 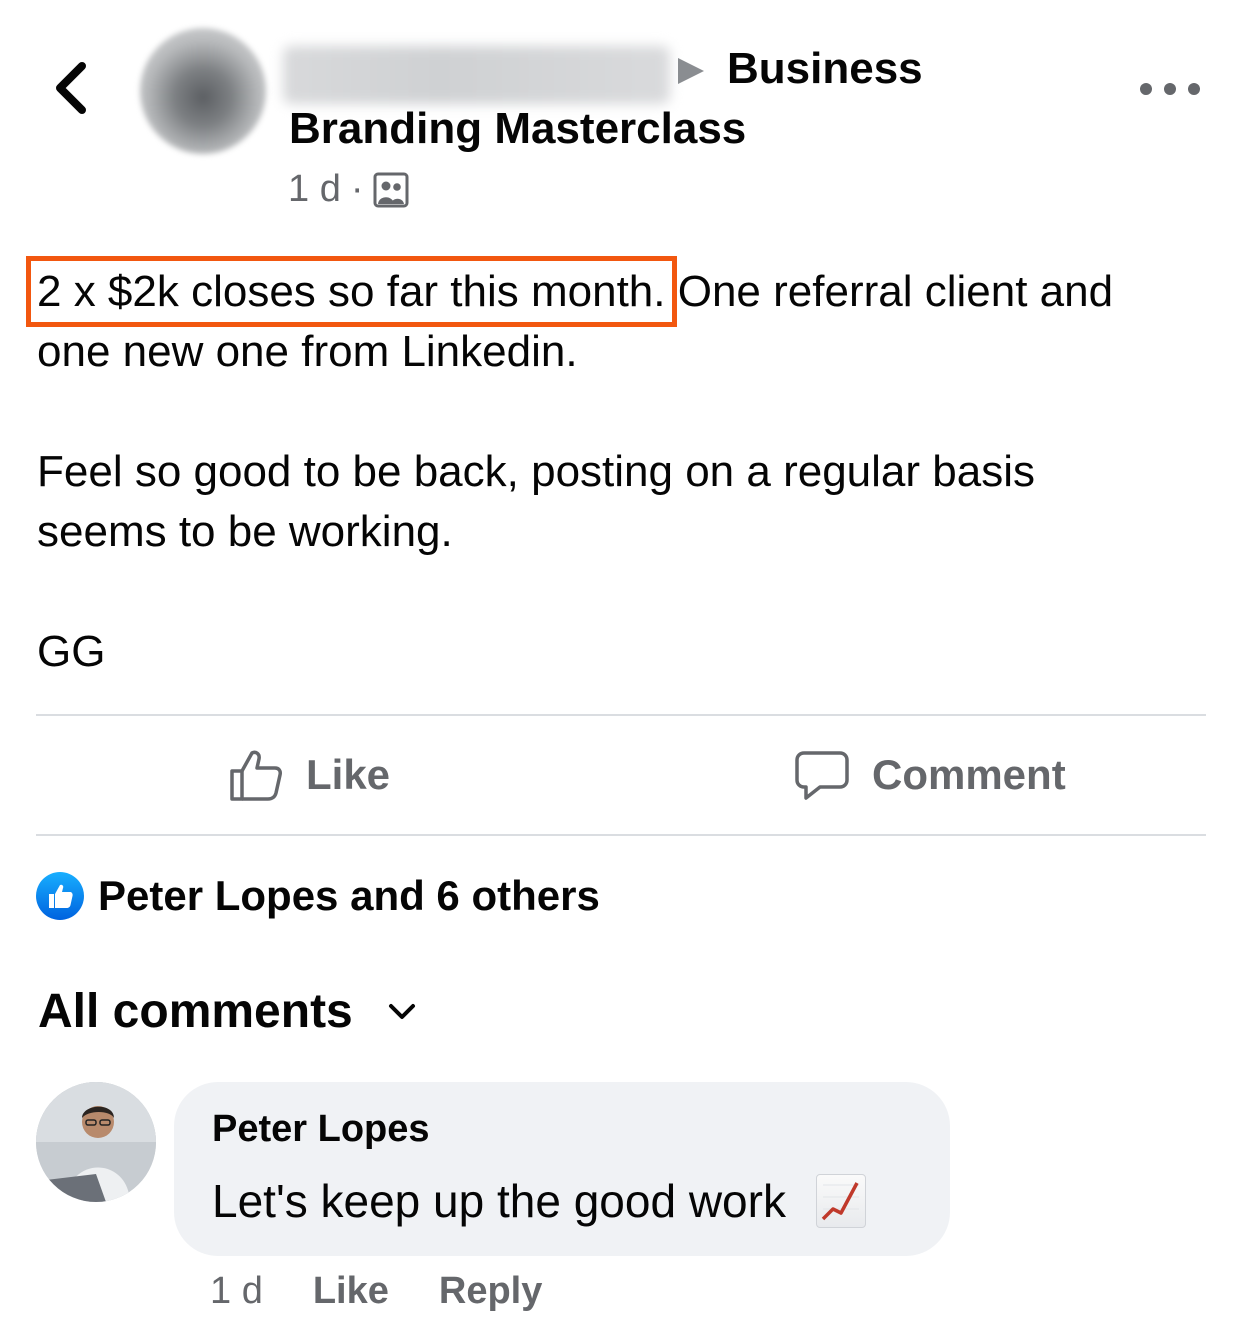 I want to click on post-line-5: GG, so click(x=71, y=651).